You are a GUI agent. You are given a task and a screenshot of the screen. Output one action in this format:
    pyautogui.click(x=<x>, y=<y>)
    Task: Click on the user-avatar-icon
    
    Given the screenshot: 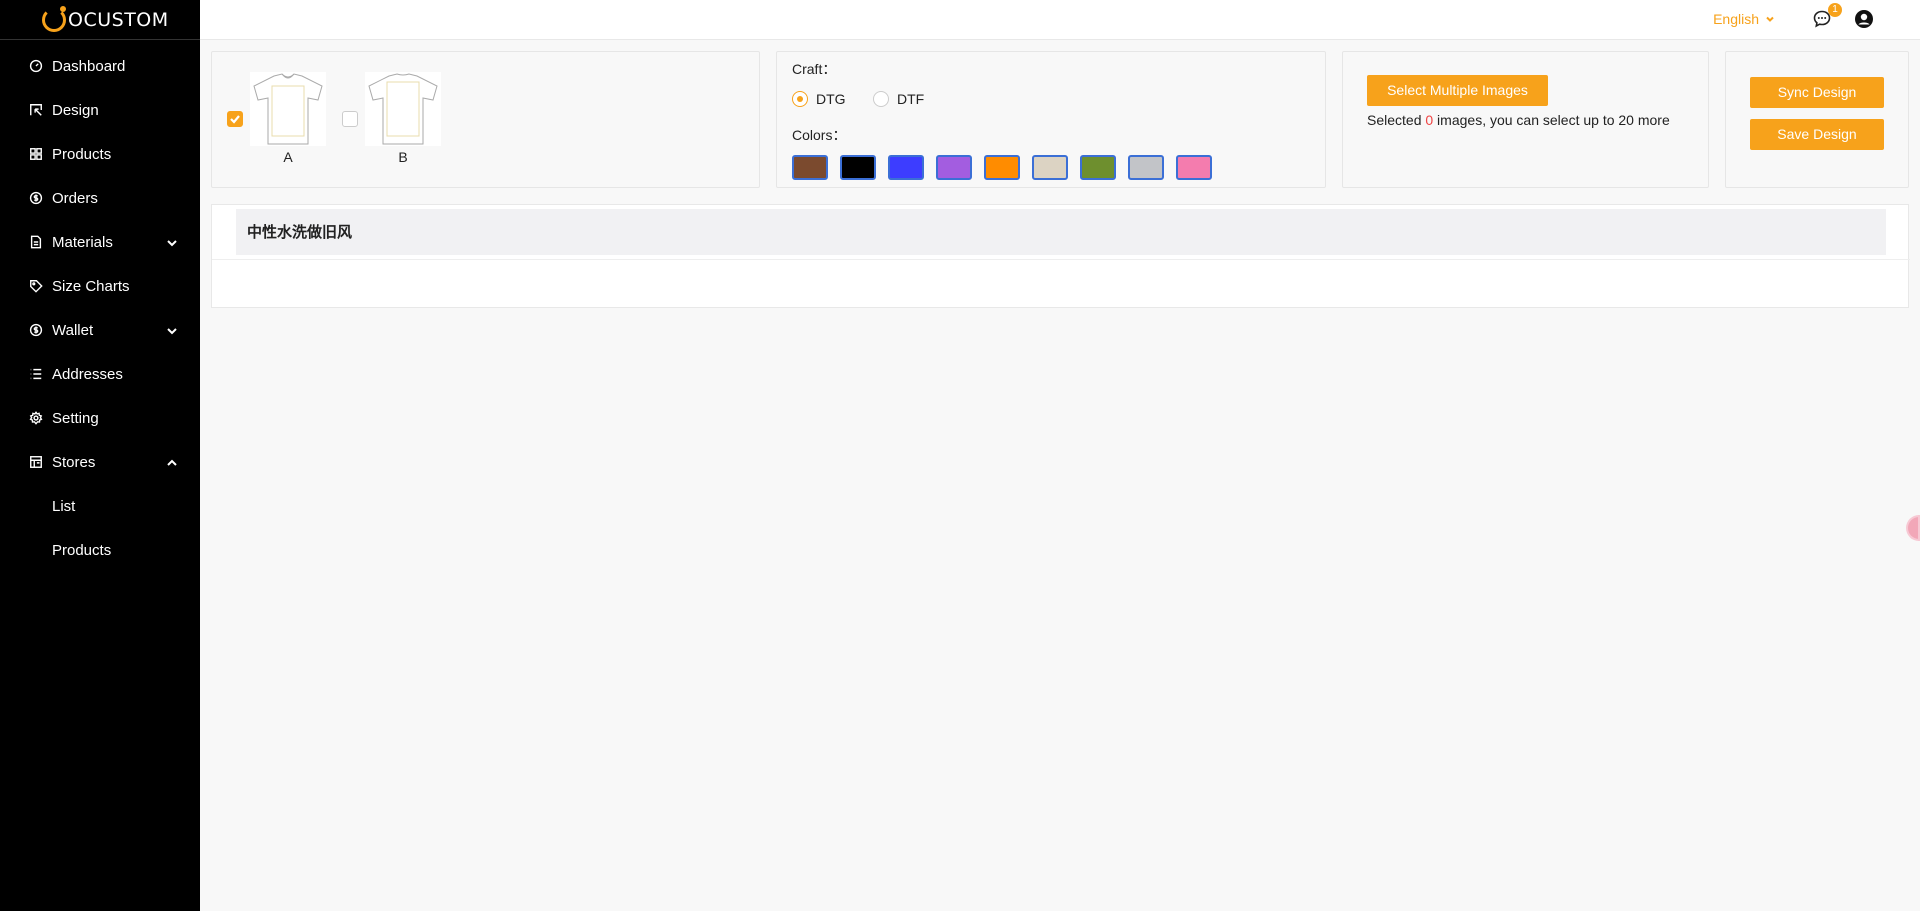 What is the action you would take?
    pyautogui.click(x=1864, y=19)
    